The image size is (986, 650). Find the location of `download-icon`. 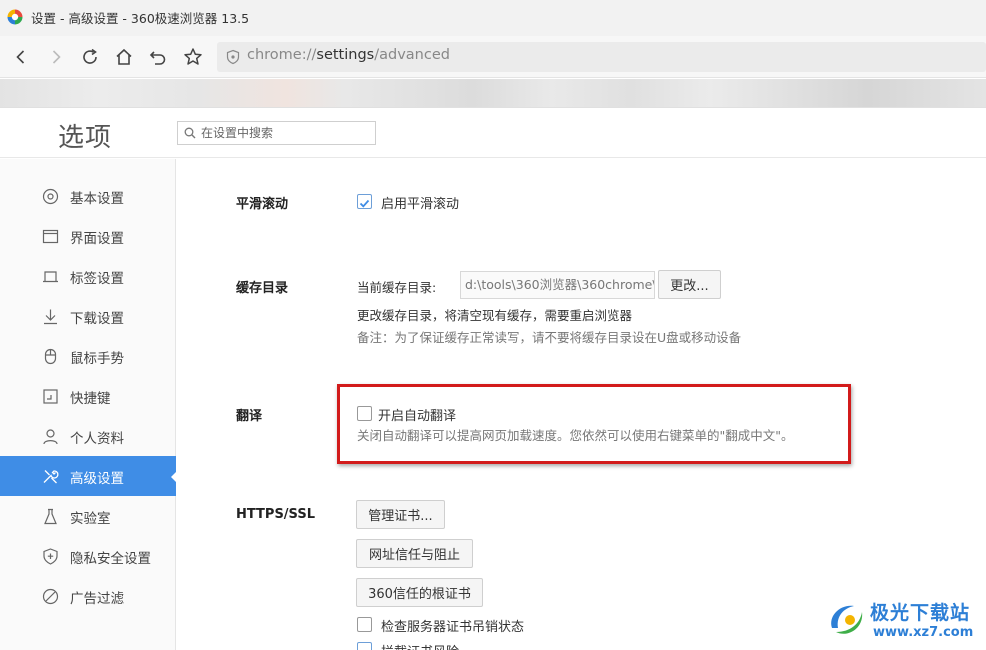

download-icon is located at coordinates (50, 317).